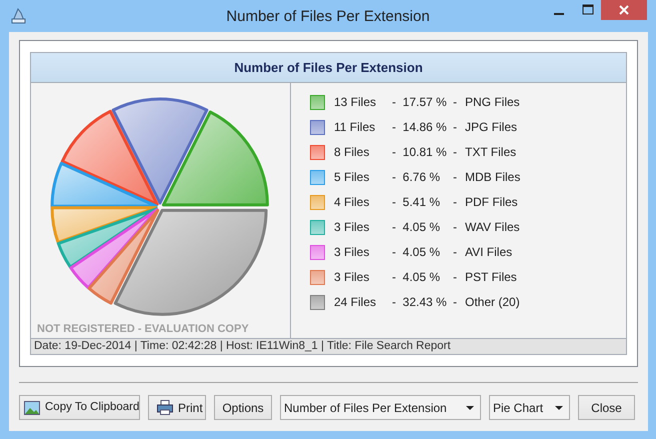  I want to click on picture-icon, so click(32, 407).